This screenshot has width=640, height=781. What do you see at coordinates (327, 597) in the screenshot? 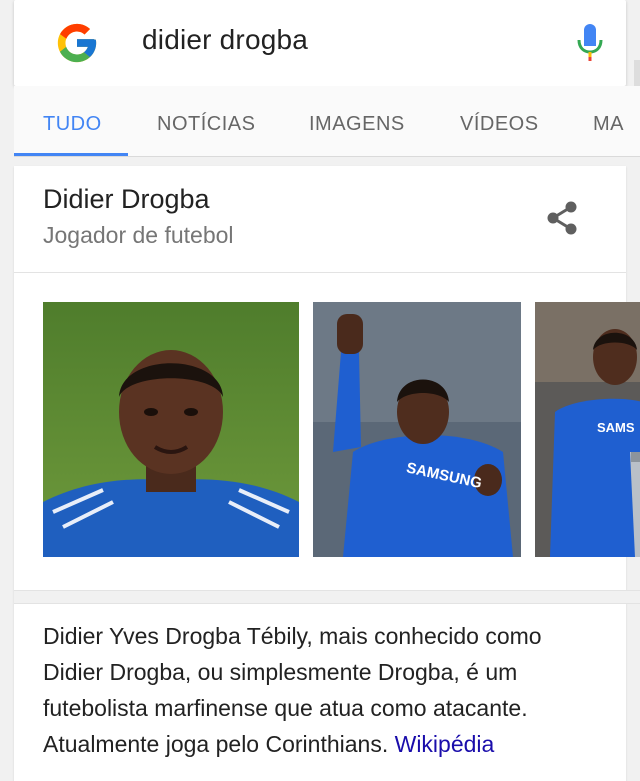
I see `section-divider` at bounding box center [327, 597].